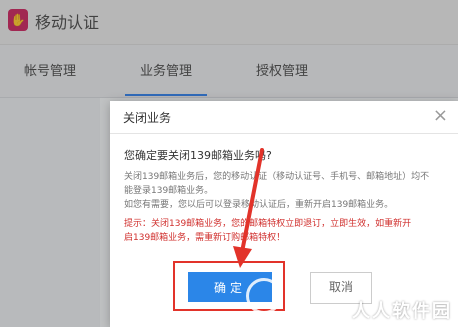  What do you see at coordinates (277, 177) in the screenshot?
I see `description-line: 关闭139邮箱业务后，您的移动认证（移动认证号、手机号、邮箱地址）均不` at bounding box center [277, 177].